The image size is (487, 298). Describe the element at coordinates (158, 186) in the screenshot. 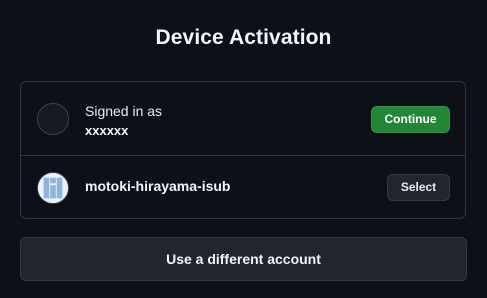

I see `account-username: motoki-hirayama-isub` at that location.